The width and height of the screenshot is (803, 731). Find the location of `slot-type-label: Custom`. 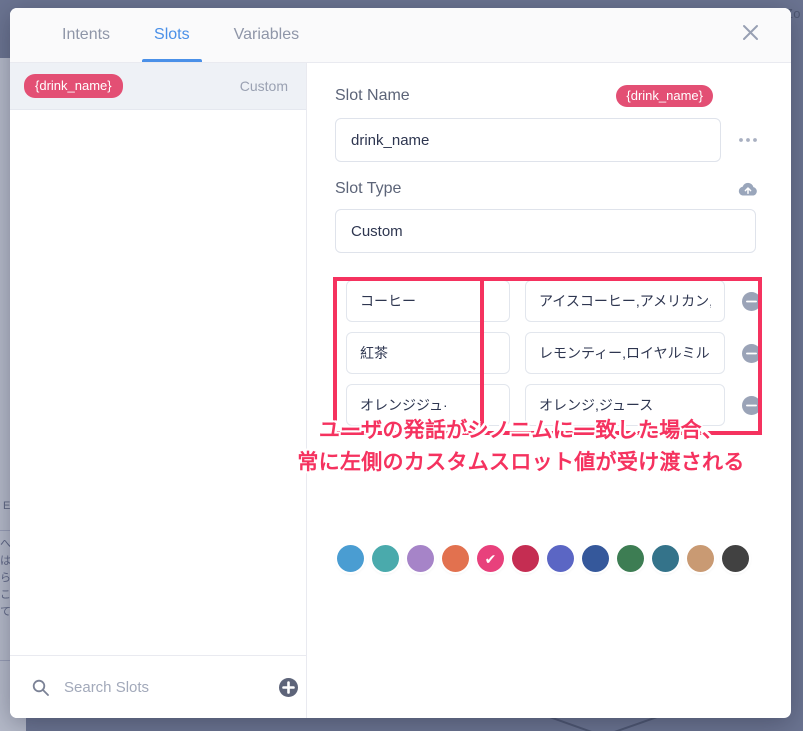

slot-type-label: Custom is located at coordinates (263, 86).